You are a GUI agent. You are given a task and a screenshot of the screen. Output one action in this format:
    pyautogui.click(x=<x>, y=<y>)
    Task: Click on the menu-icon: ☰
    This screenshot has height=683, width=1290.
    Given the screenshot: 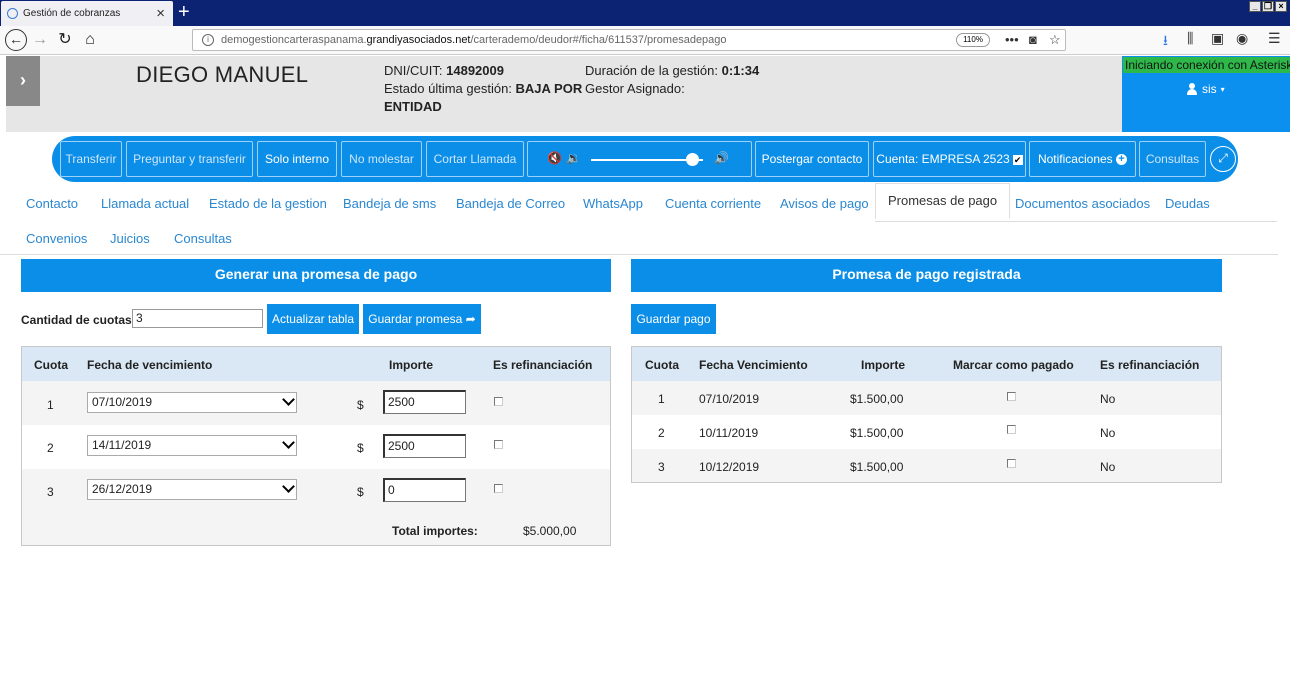 What is the action you would take?
    pyautogui.click(x=1274, y=38)
    